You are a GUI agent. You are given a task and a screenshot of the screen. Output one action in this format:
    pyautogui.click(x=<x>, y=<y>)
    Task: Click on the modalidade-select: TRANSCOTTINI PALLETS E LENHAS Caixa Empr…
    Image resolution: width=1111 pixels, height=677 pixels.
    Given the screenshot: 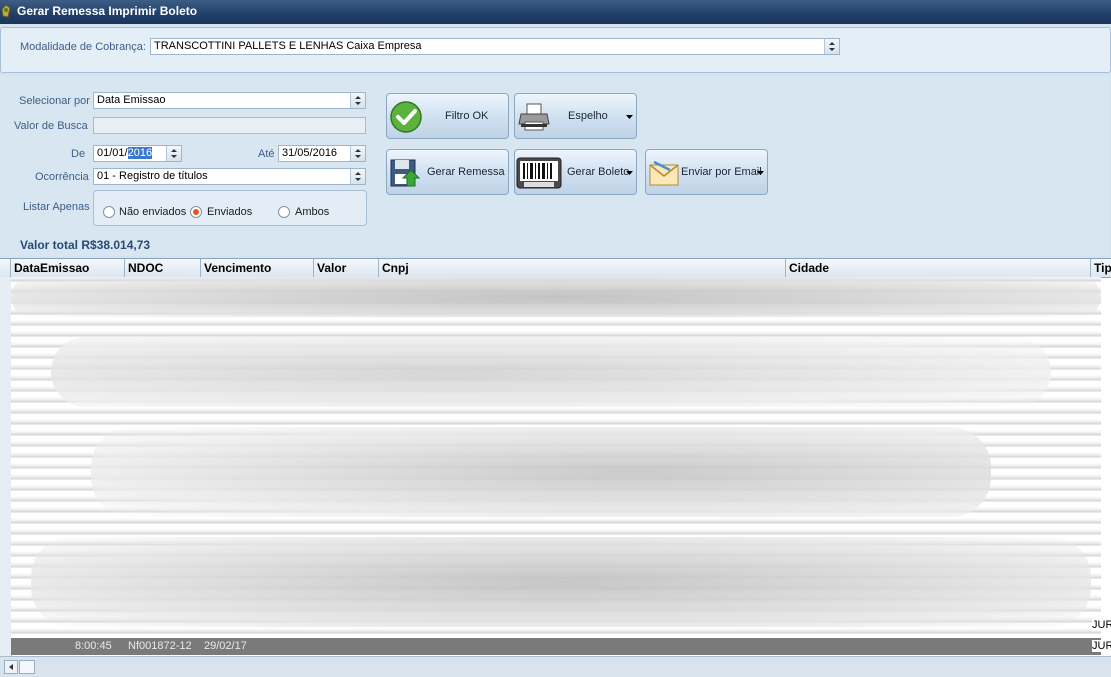 What is the action you would take?
    pyautogui.click(x=495, y=46)
    